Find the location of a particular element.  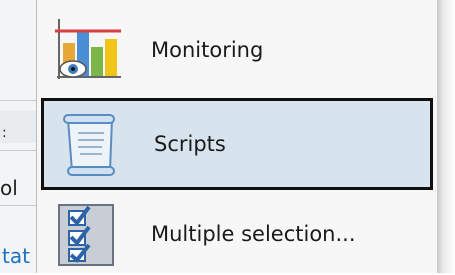

script-scroll-icon is located at coordinates (89, 144).